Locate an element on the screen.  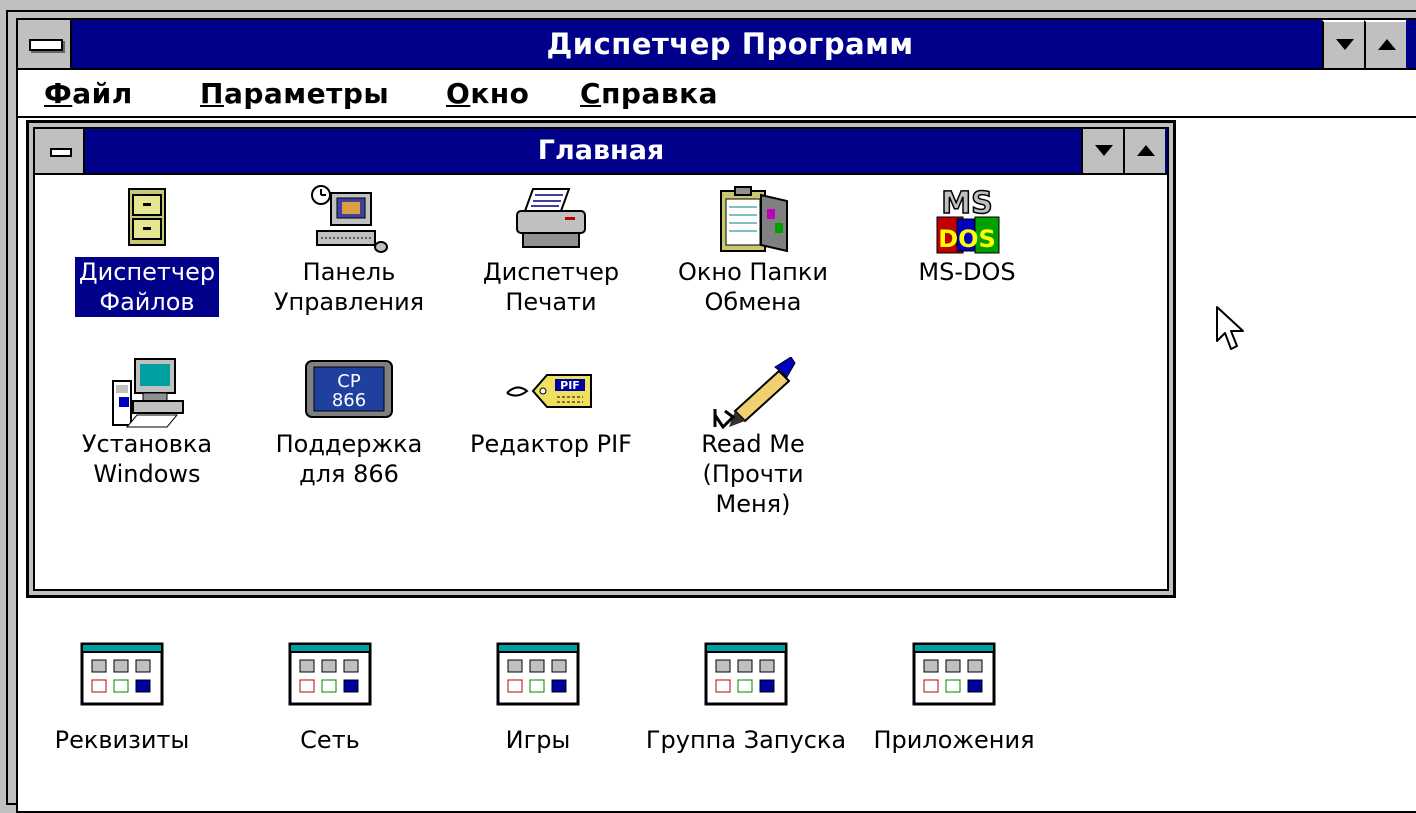
program-icon-file-manager: Диспетчер Файлов is located at coordinates (147, 251).